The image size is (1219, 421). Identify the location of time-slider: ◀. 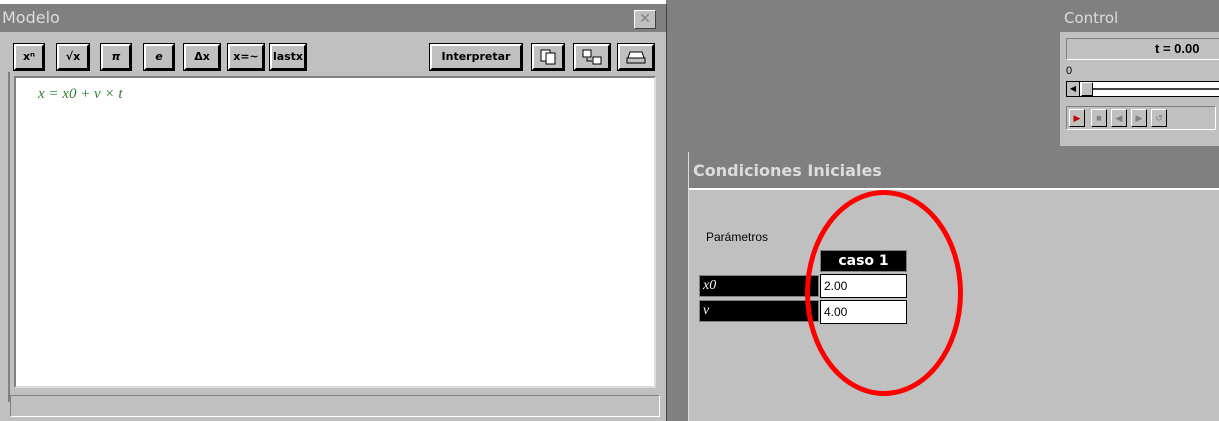
(1142, 89).